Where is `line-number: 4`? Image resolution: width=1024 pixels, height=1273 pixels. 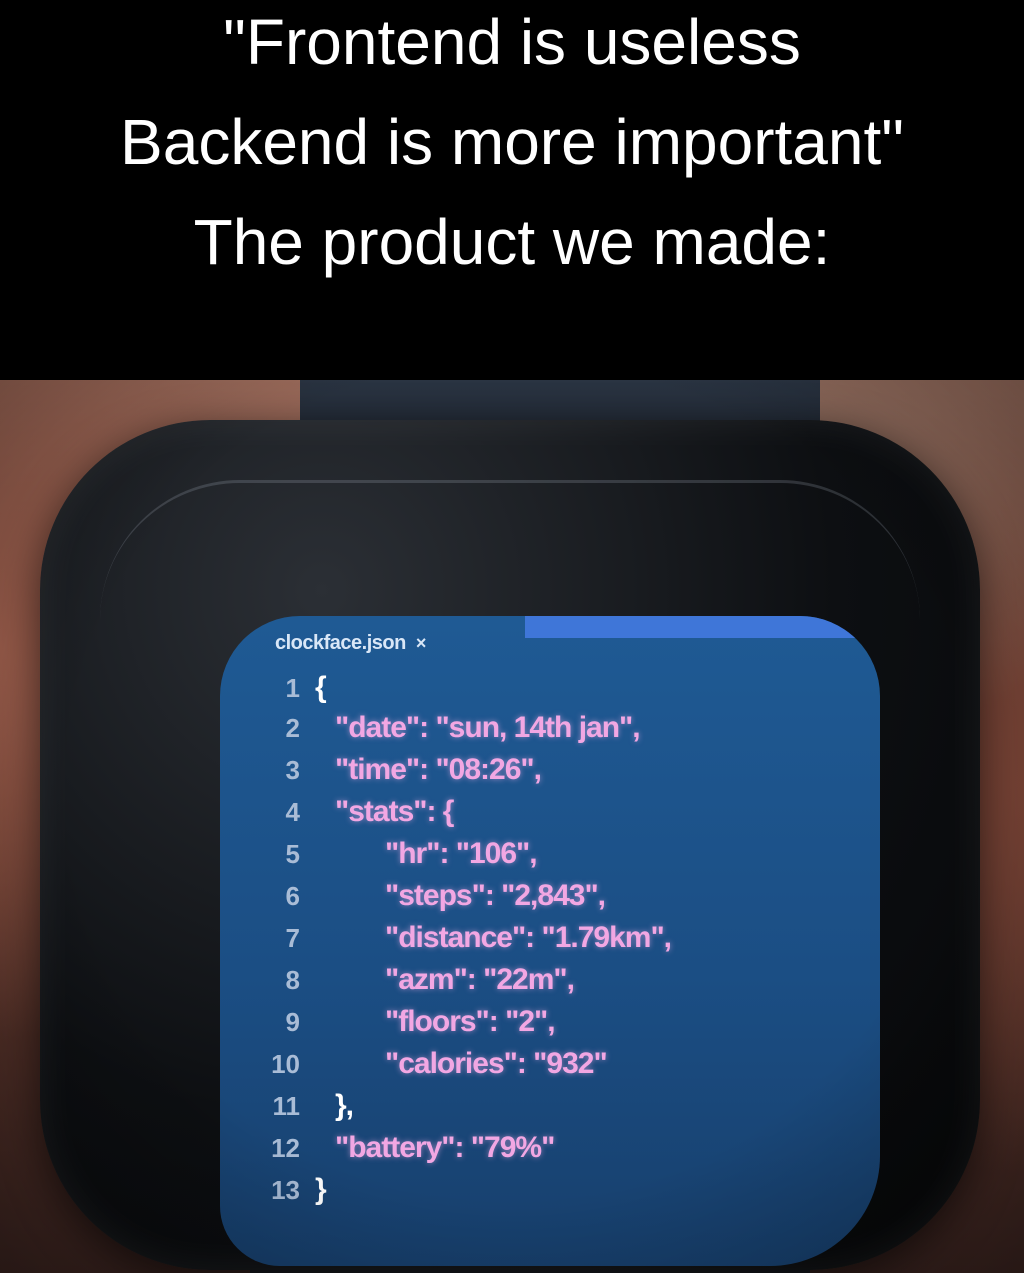 line-number: 4 is located at coordinates (292, 812).